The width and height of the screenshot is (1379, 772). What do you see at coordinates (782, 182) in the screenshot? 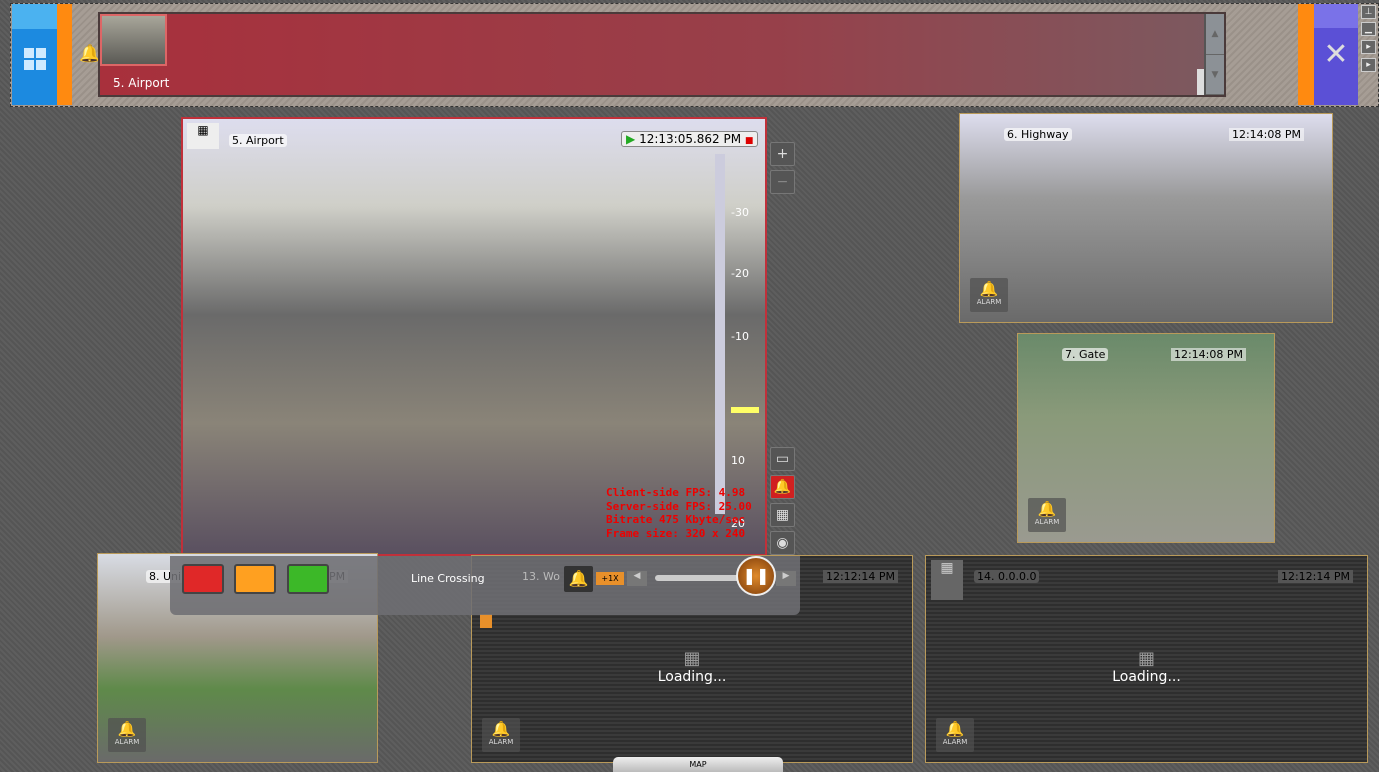
I see `zoom-out-button: −` at bounding box center [782, 182].